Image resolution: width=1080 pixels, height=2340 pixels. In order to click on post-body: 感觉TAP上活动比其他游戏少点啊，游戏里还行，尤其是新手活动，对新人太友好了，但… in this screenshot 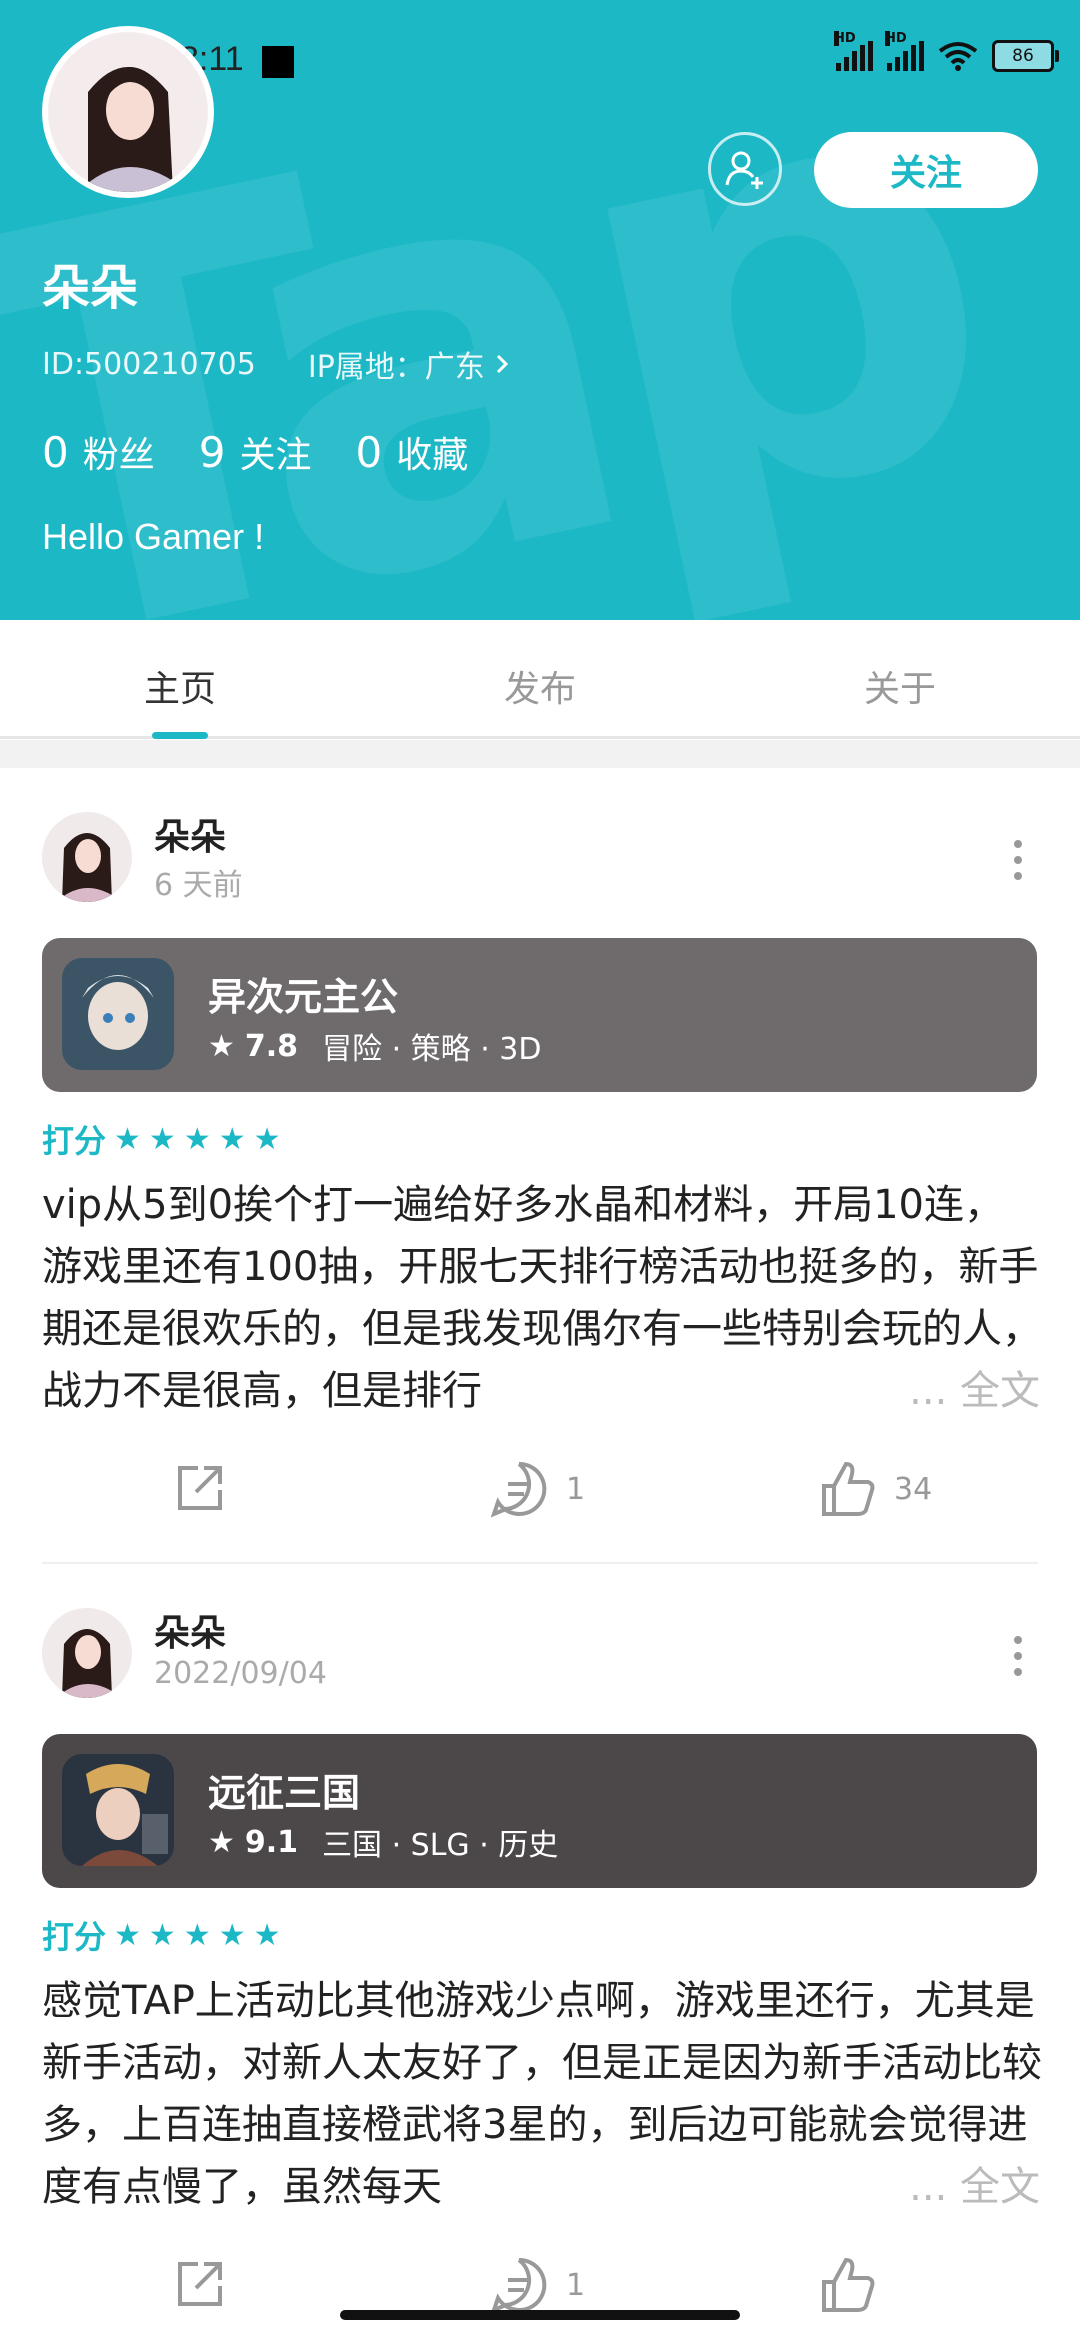, I will do `click(542, 2094)`.